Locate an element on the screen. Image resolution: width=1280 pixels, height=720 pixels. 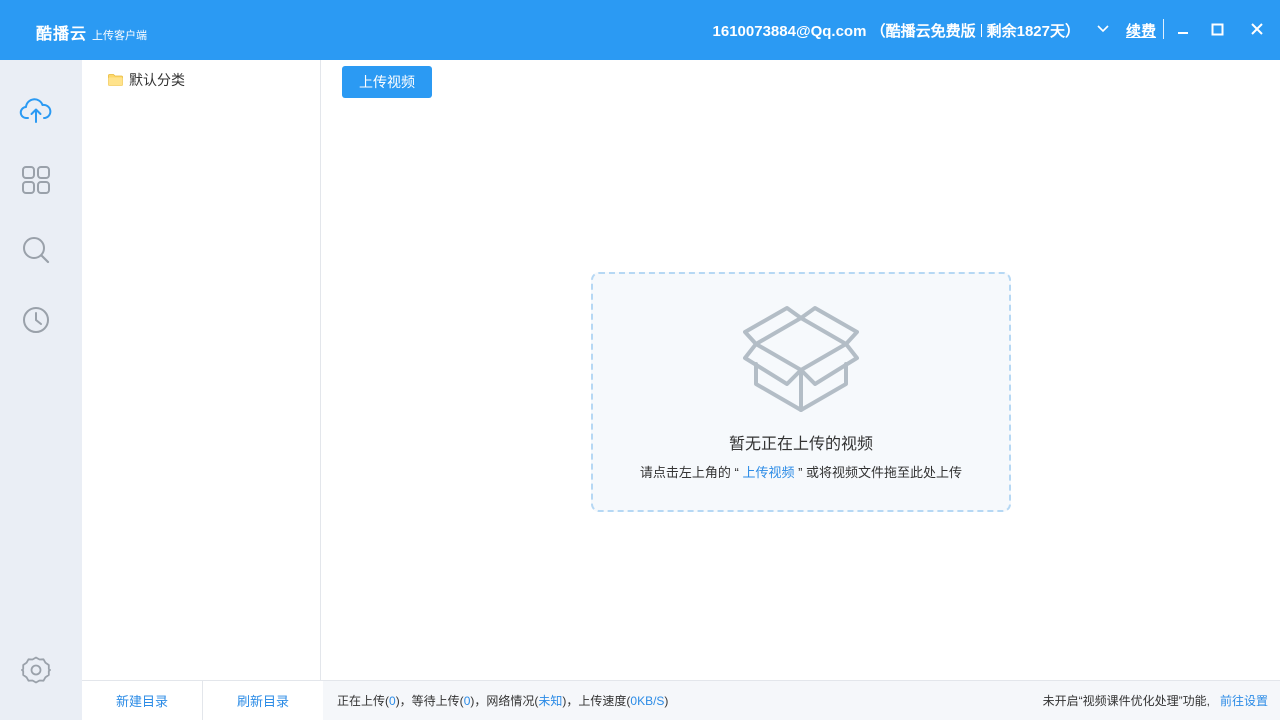
account-email: 1610073884@Qq.com is located at coordinates (789, 31).